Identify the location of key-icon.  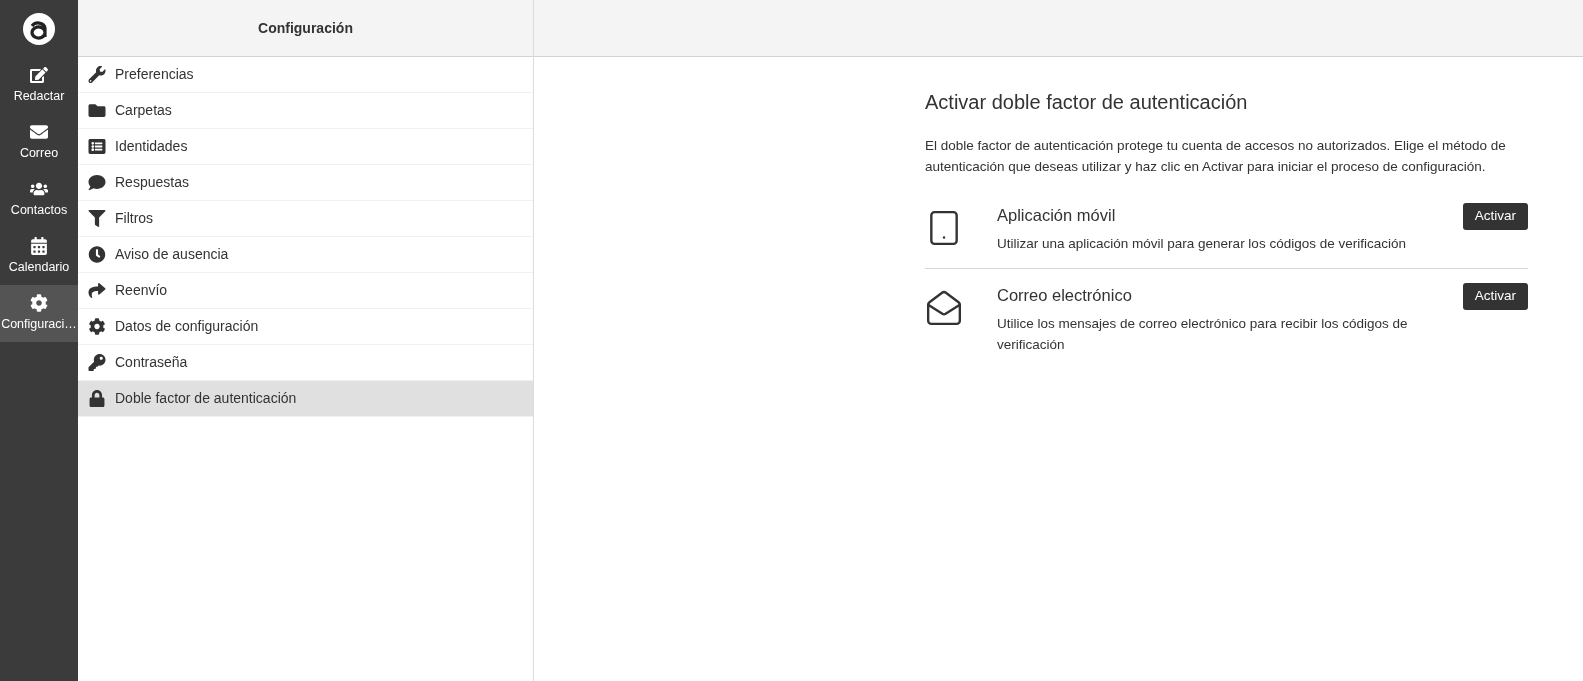
(97, 362).